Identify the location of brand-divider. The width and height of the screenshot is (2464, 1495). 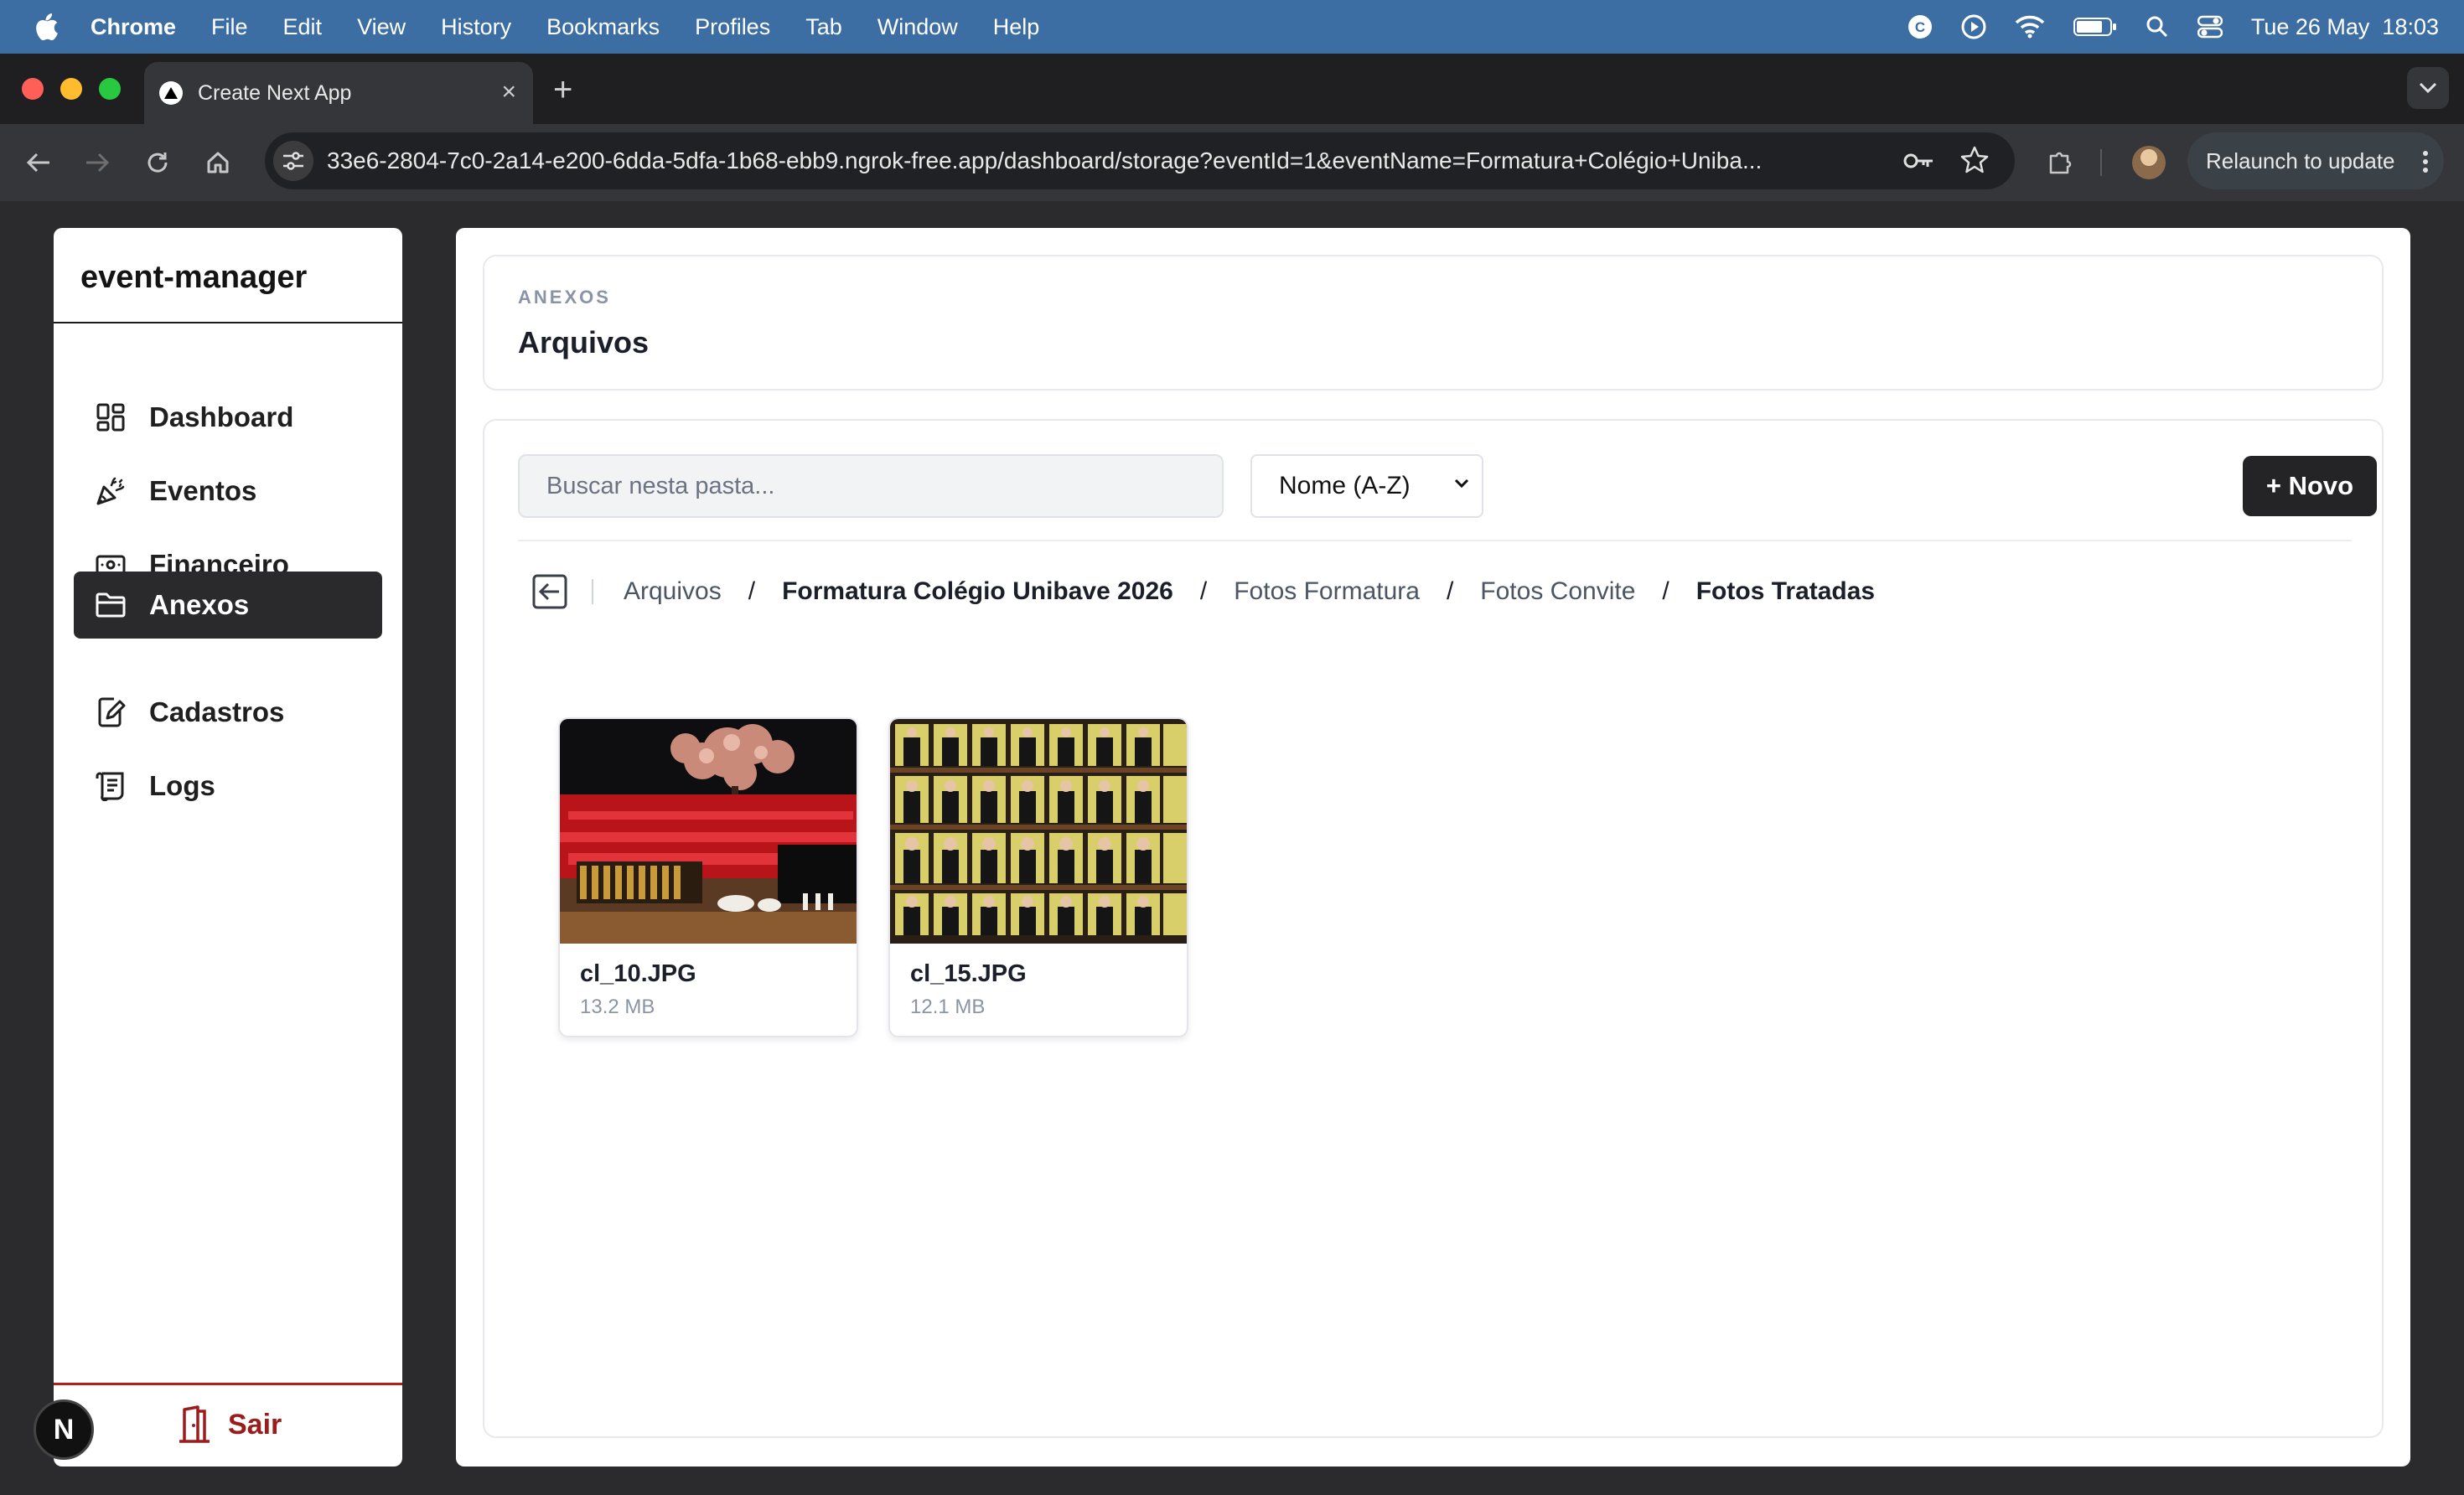
(228, 322).